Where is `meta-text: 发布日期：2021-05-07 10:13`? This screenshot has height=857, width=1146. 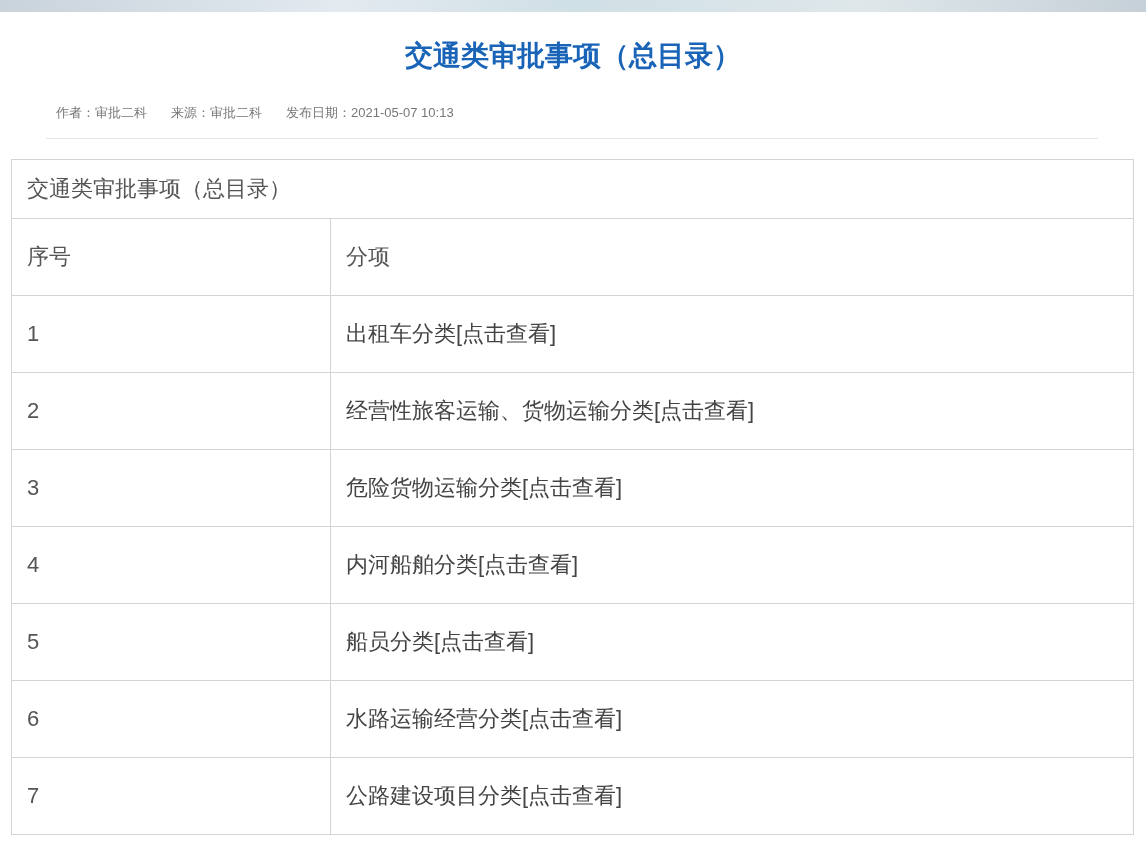 meta-text: 发布日期：2021-05-07 10:13 is located at coordinates (370, 113).